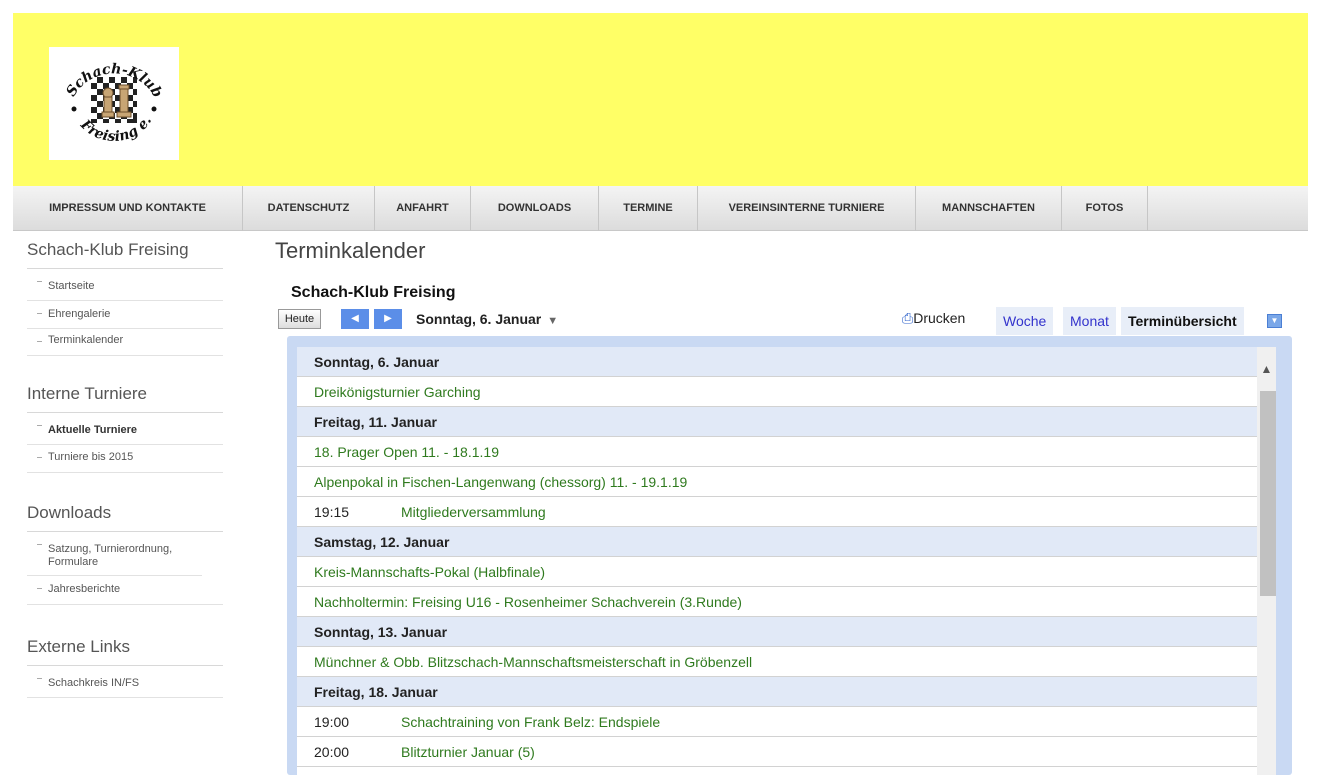 Image resolution: width=1322 pixels, height=775 pixels. I want to click on tab-terminuebersicht: Terminübersicht, so click(1182, 321).